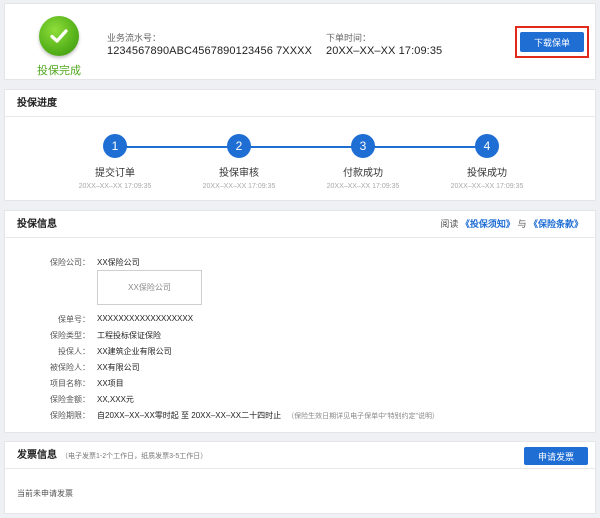 The width and height of the screenshot is (600, 518). I want to click on terms-link: 《保险条款》, so click(556, 224).